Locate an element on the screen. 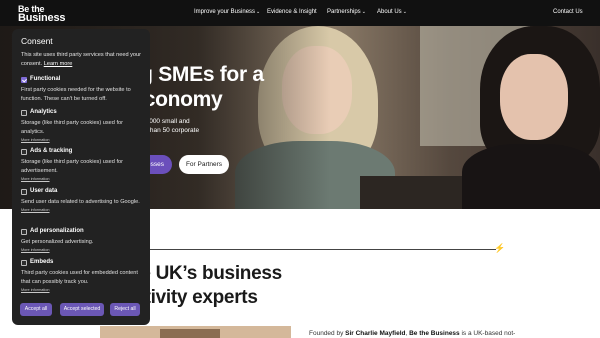  site-logo: Be the Business is located at coordinates (42, 14).